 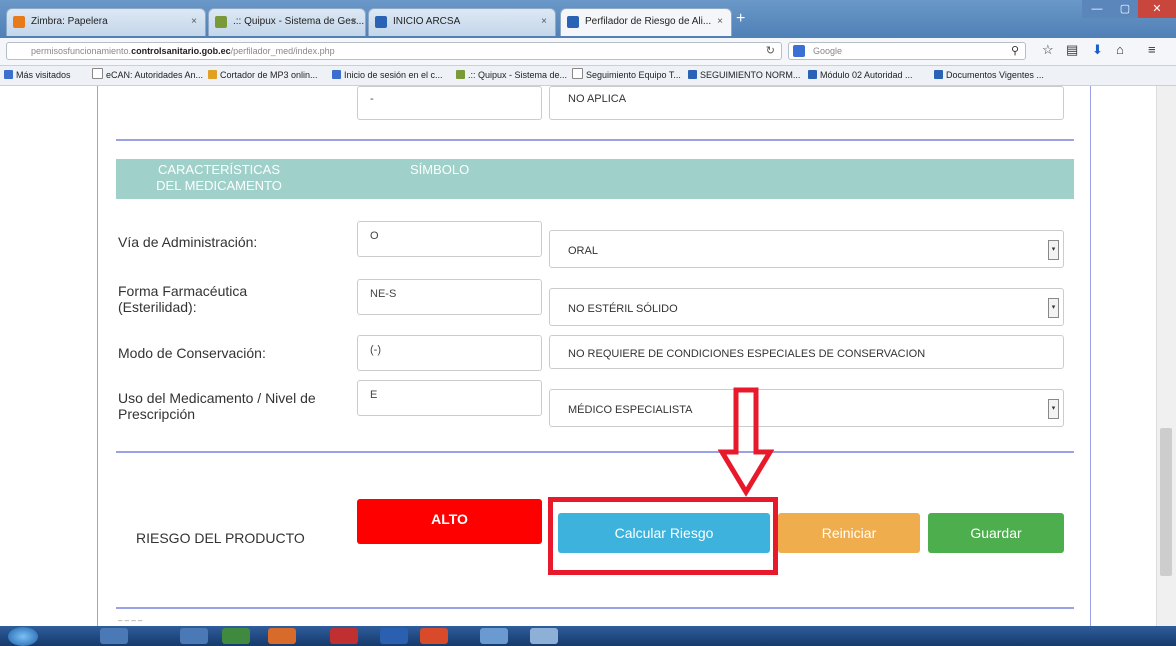 What do you see at coordinates (1120, 49) in the screenshot?
I see `home-icon: ⌂` at bounding box center [1120, 49].